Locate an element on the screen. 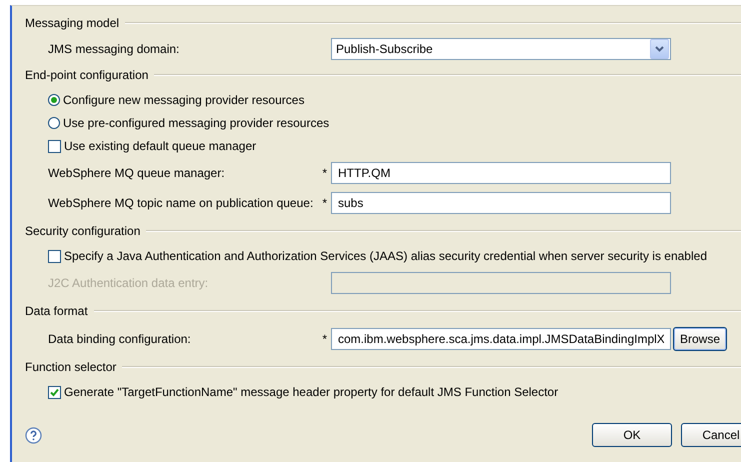  dialog-button: OK is located at coordinates (632, 435).